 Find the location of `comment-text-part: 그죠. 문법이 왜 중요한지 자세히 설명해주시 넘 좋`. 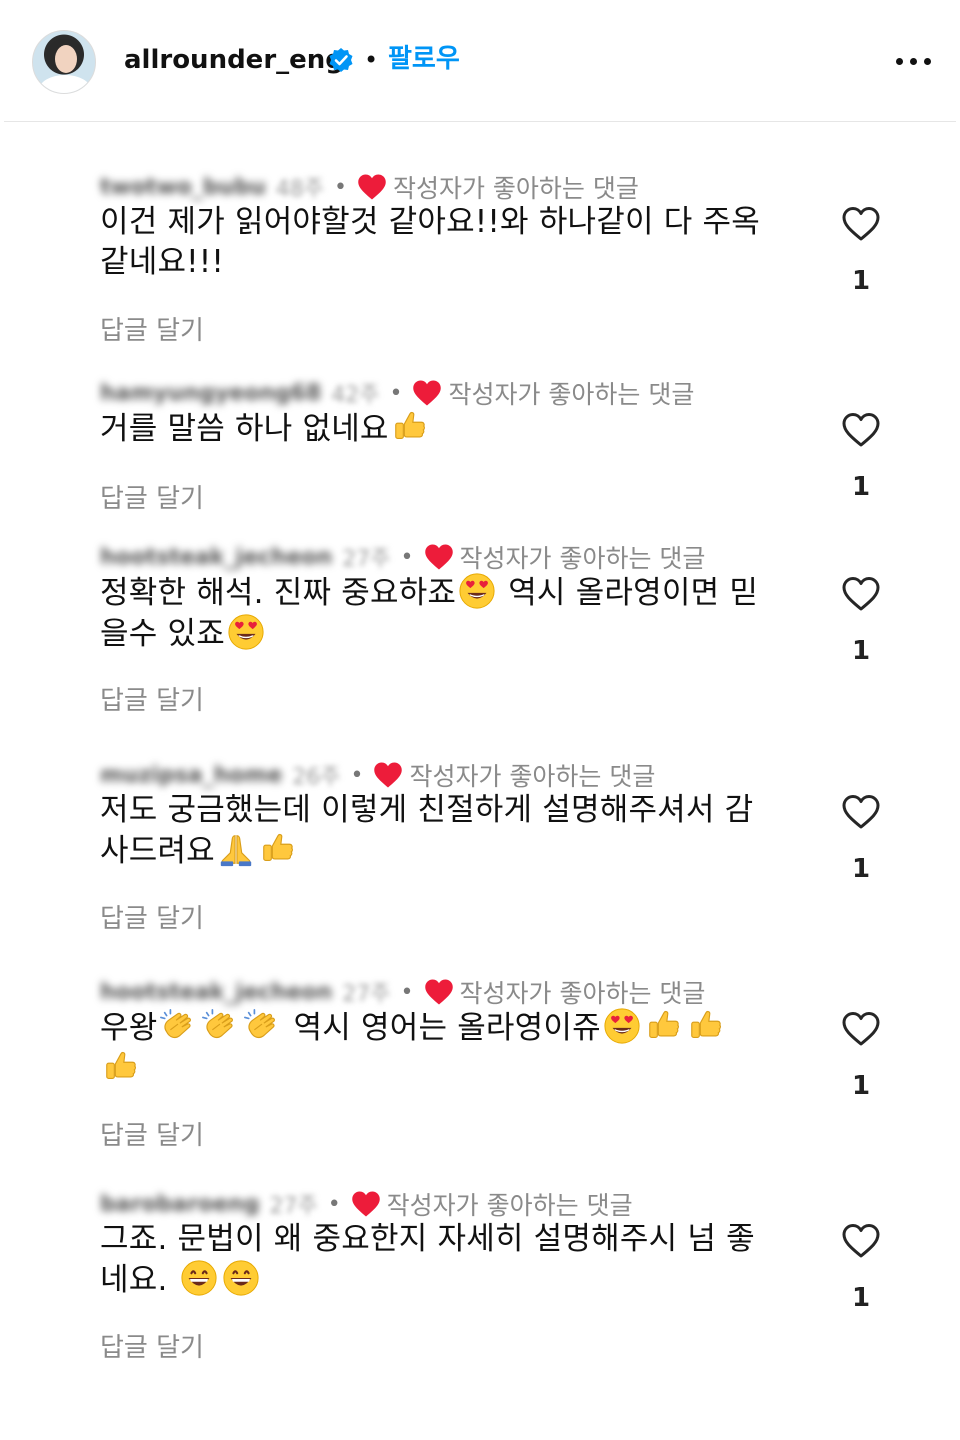

comment-text-part: 그죠. 문법이 왜 중요한지 자세히 설명해주시 넘 좋 is located at coordinates (427, 1239).